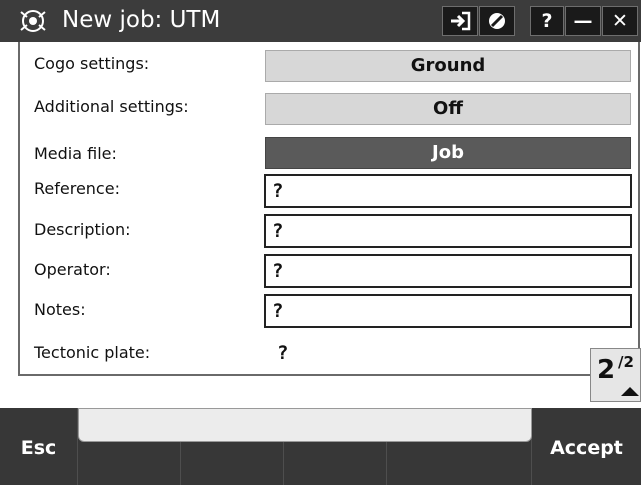 This screenshot has width=641, height=485. What do you see at coordinates (448, 311) in the screenshot?
I see `notes-input: ?` at bounding box center [448, 311].